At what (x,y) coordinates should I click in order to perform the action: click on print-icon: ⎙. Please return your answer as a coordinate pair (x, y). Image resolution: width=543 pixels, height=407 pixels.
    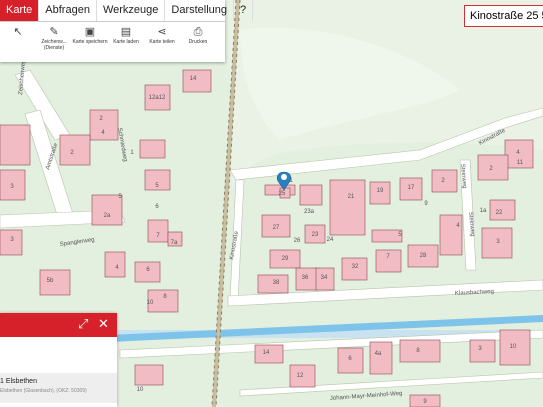
    Looking at the image, I should click on (198, 32).